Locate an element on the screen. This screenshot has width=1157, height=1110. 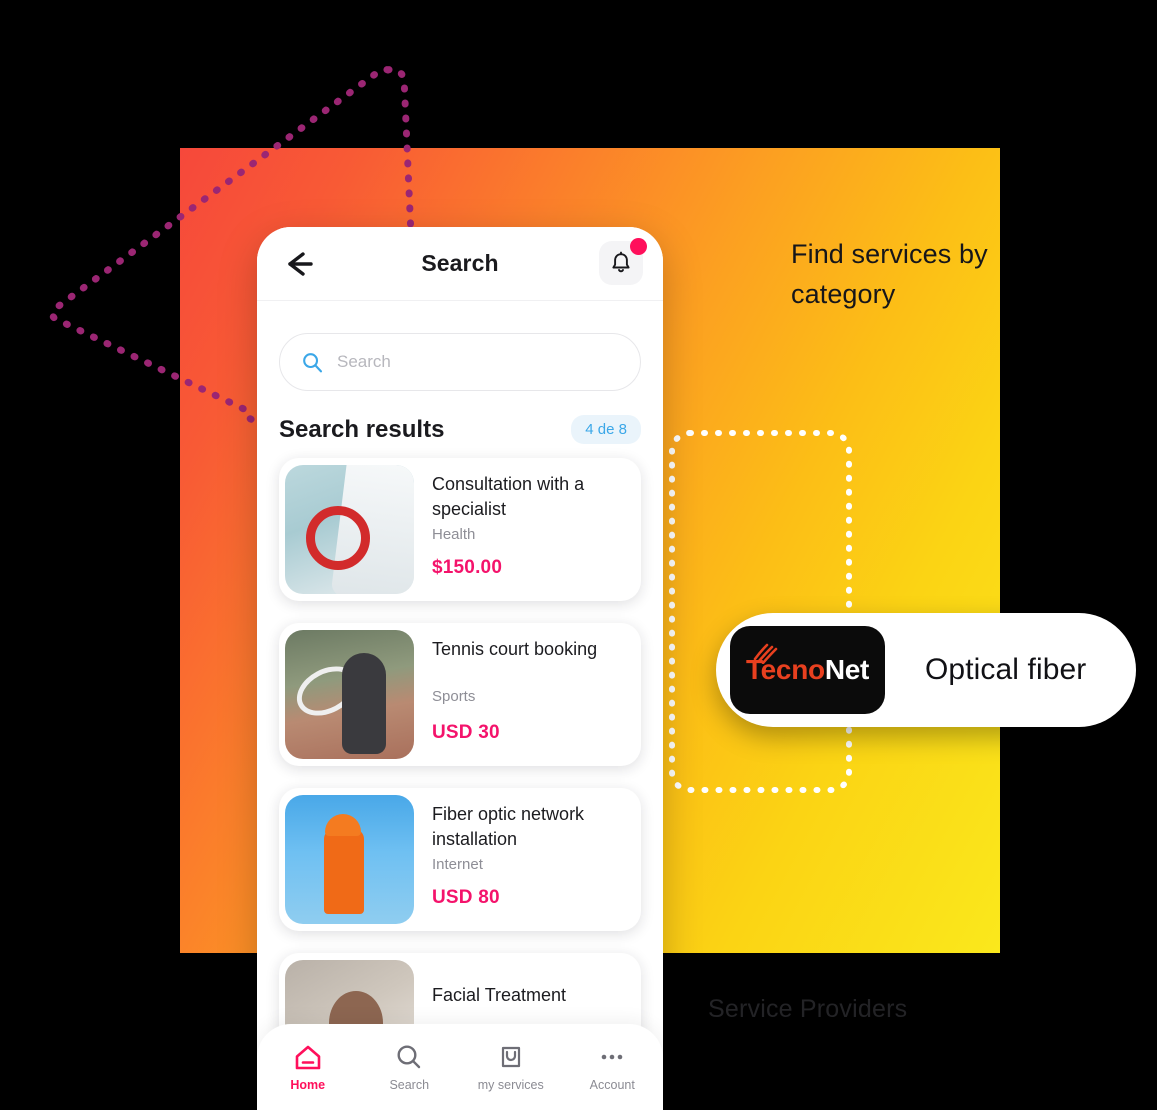
service-category: Internet is located at coordinates (457, 864).